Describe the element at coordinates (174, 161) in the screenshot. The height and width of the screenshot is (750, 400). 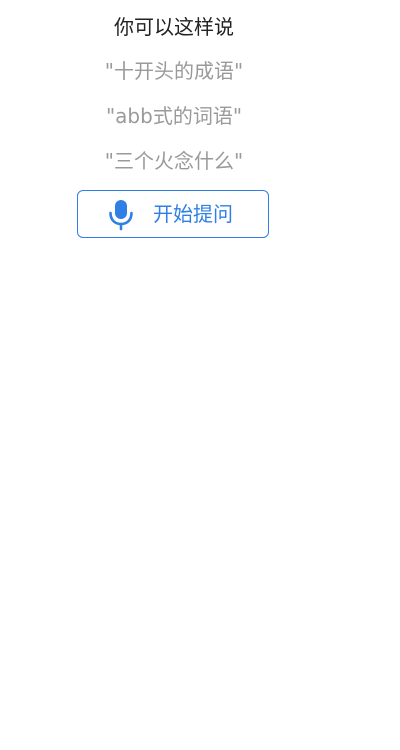
I see `suggestion-item: "三个火念什么"` at that location.